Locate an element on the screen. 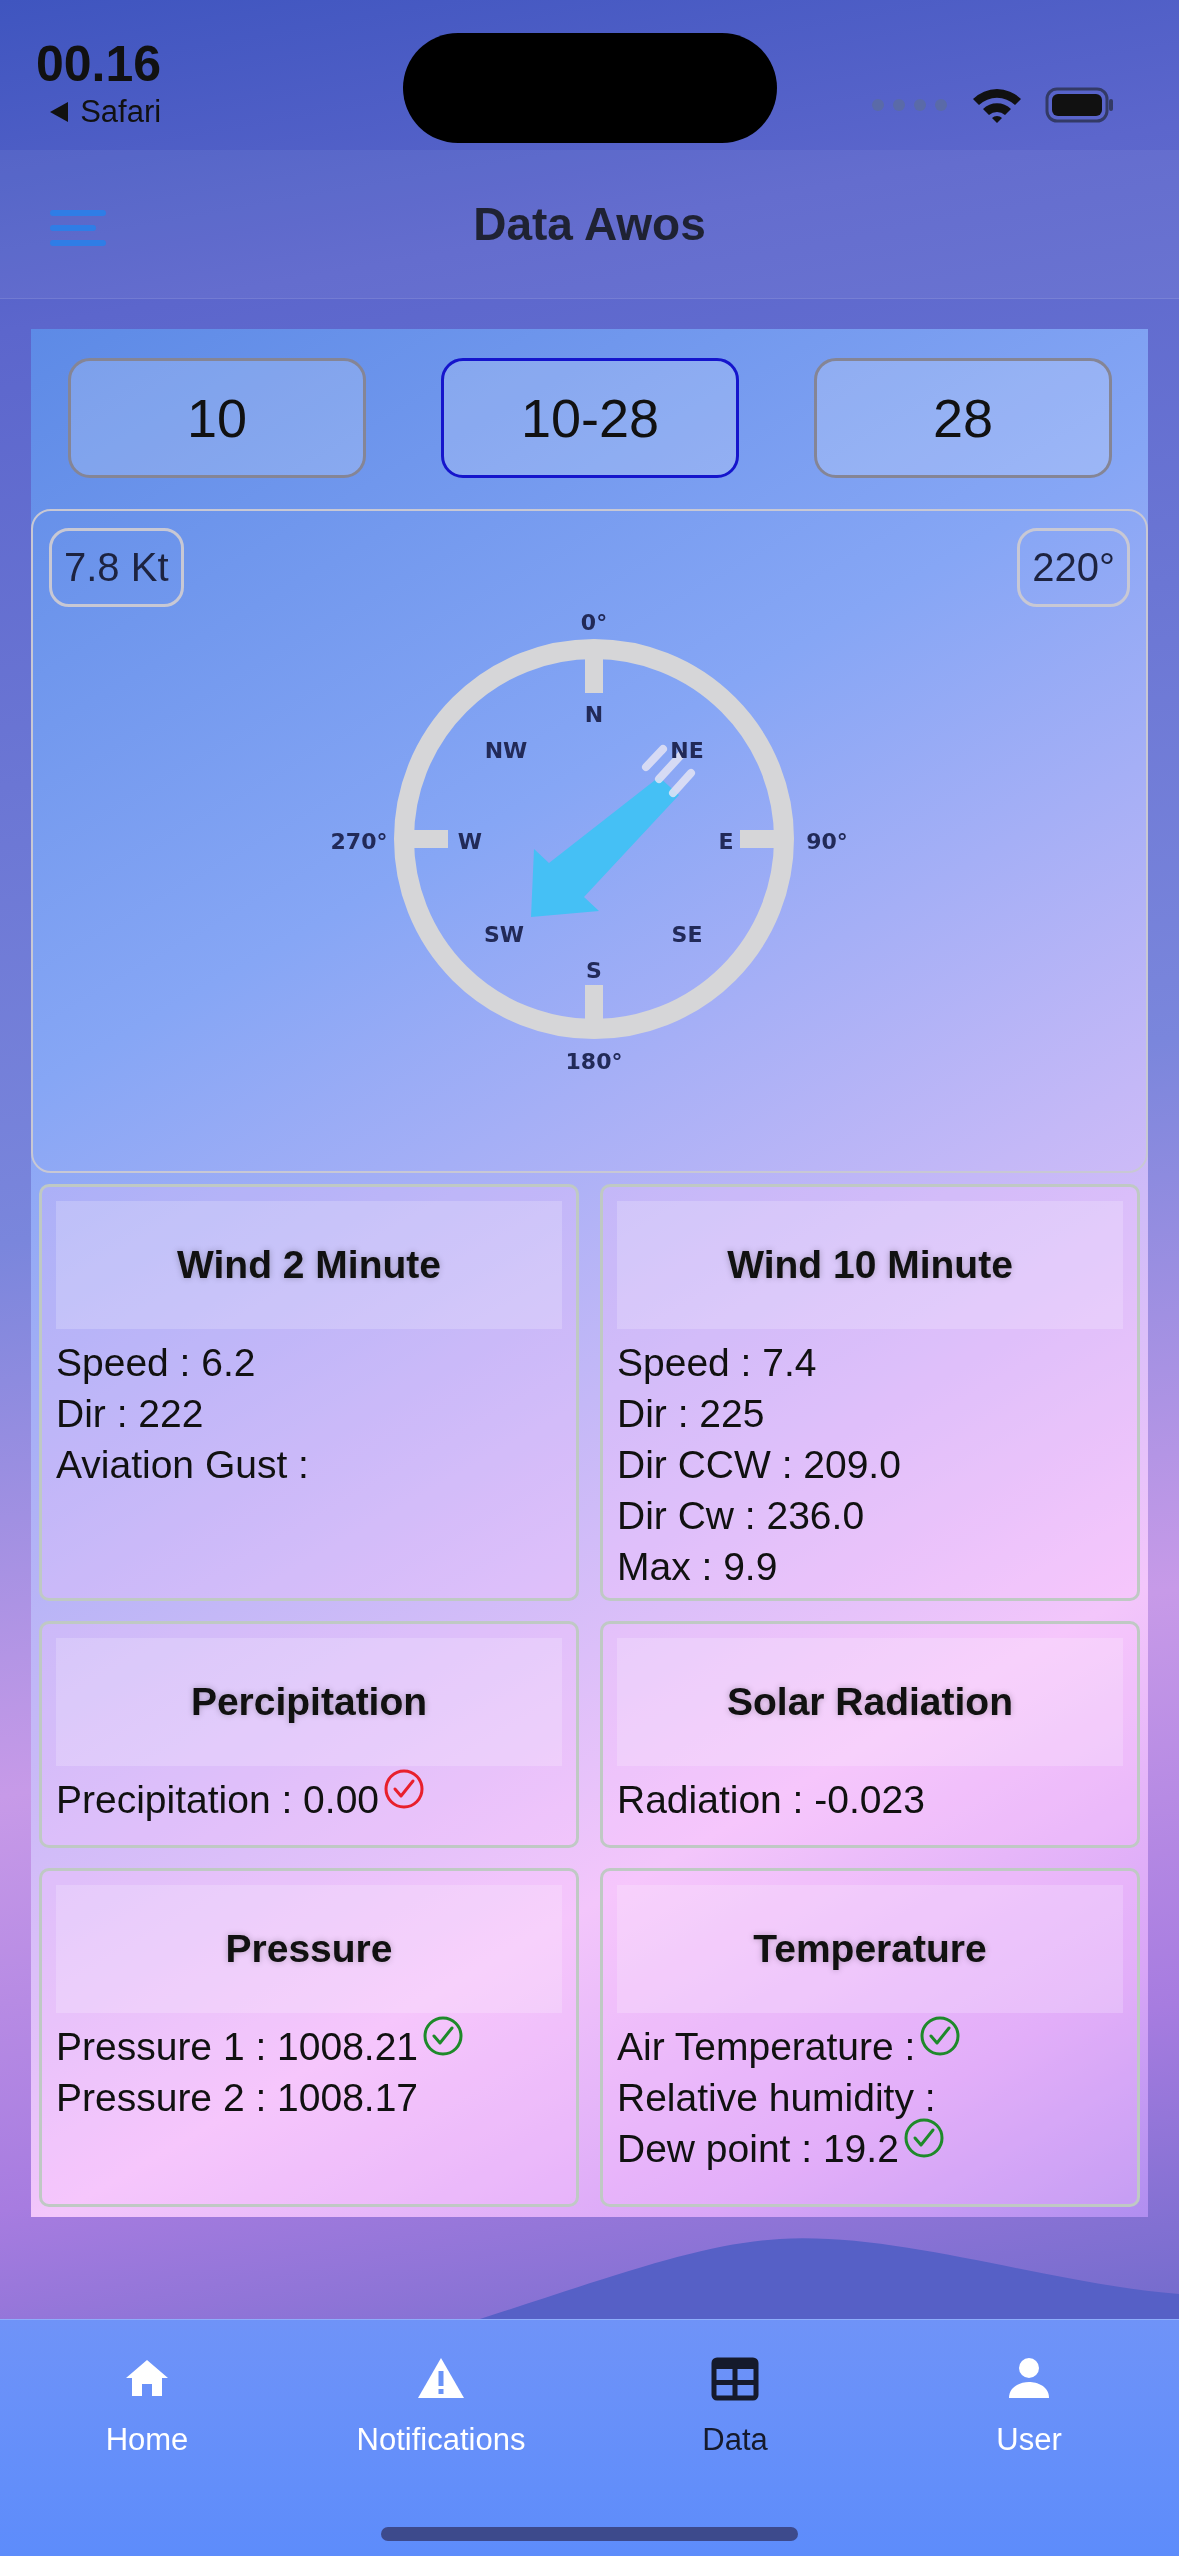 The width and height of the screenshot is (1179, 2556). reading-text: Dew point : 19.2 is located at coordinates (758, 2149).